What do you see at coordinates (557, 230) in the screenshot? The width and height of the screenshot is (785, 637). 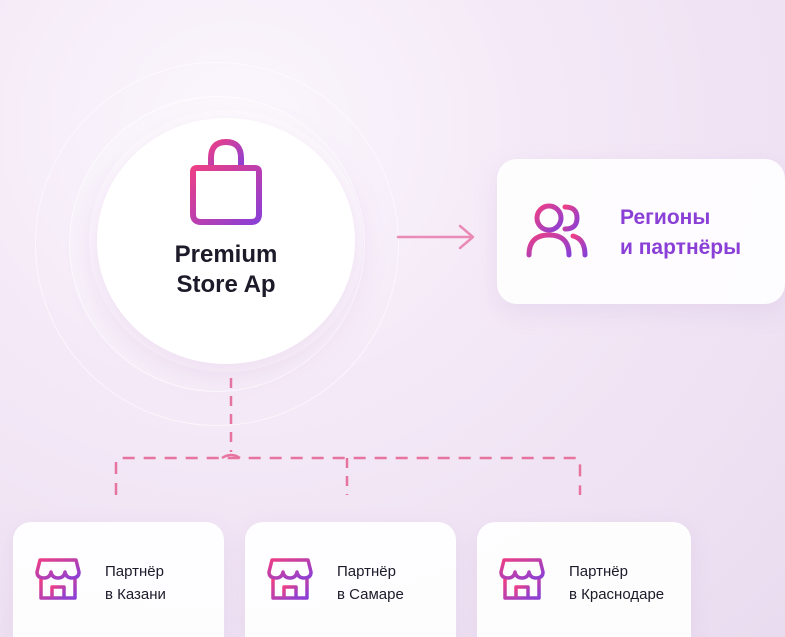 I see `users-icon` at bounding box center [557, 230].